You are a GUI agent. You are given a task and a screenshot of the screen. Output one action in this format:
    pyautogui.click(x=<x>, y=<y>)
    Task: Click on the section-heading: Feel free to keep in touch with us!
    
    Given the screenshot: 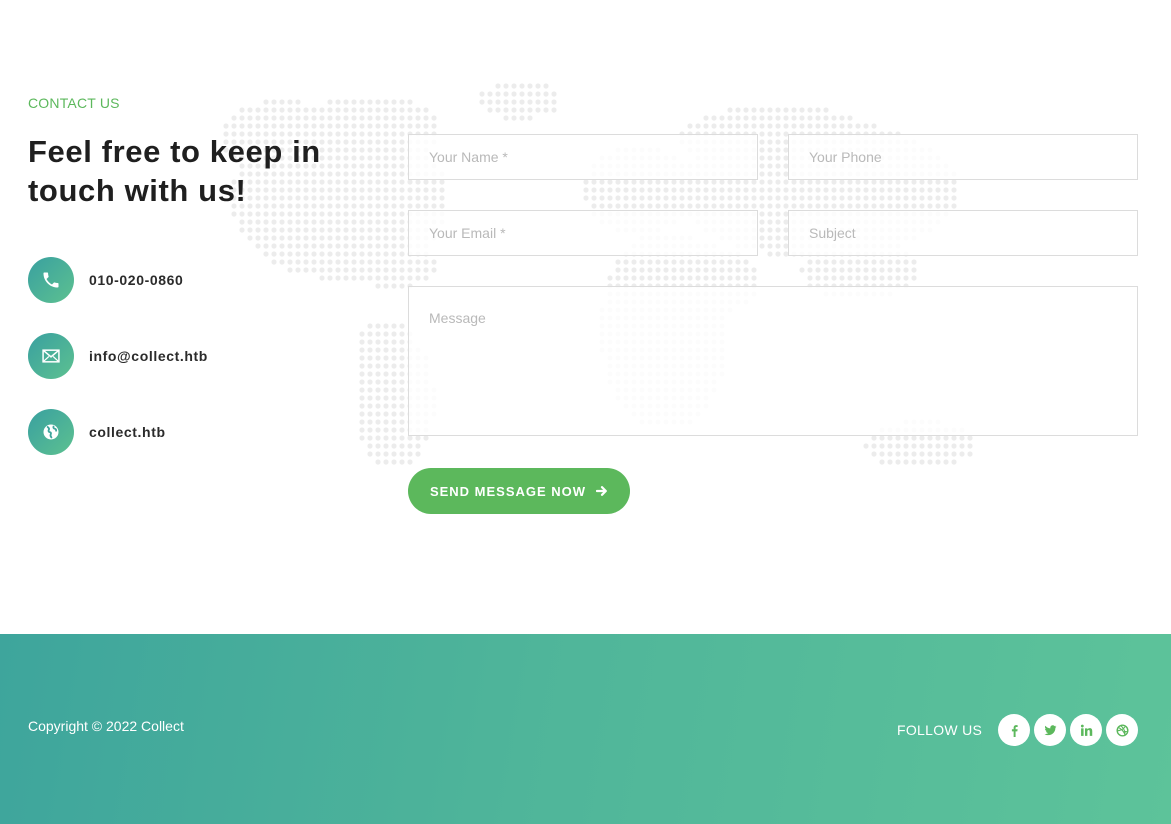 What is the action you would take?
    pyautogui.click(x=174, y=171)
    